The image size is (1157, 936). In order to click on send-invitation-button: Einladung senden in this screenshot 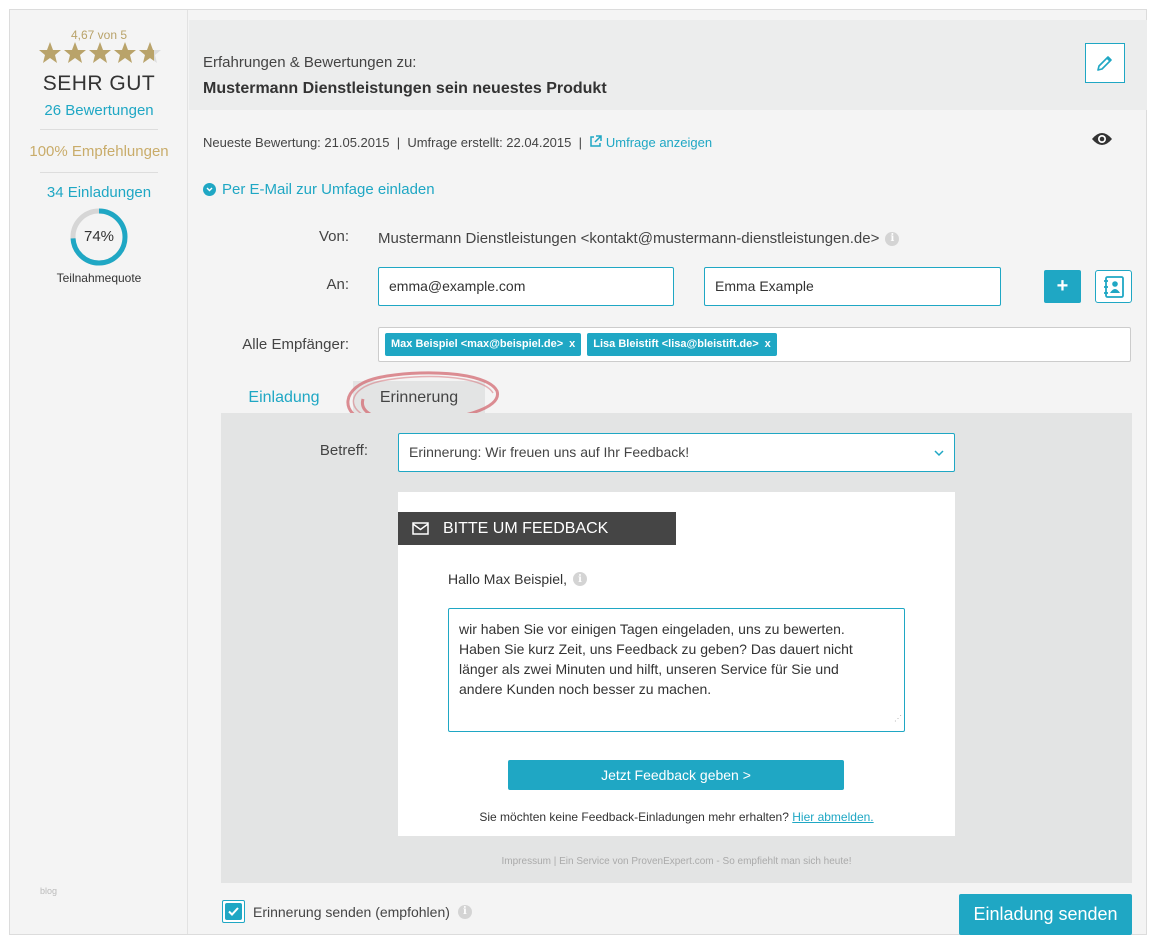, I will do `click(1045, 914)`.